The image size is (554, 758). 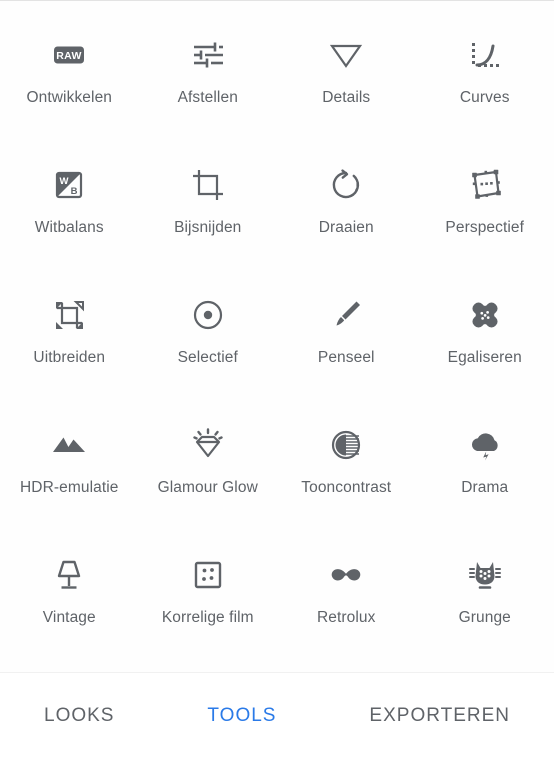 I want to click on tool-label: Perspectief, so click(x=485, y=227).